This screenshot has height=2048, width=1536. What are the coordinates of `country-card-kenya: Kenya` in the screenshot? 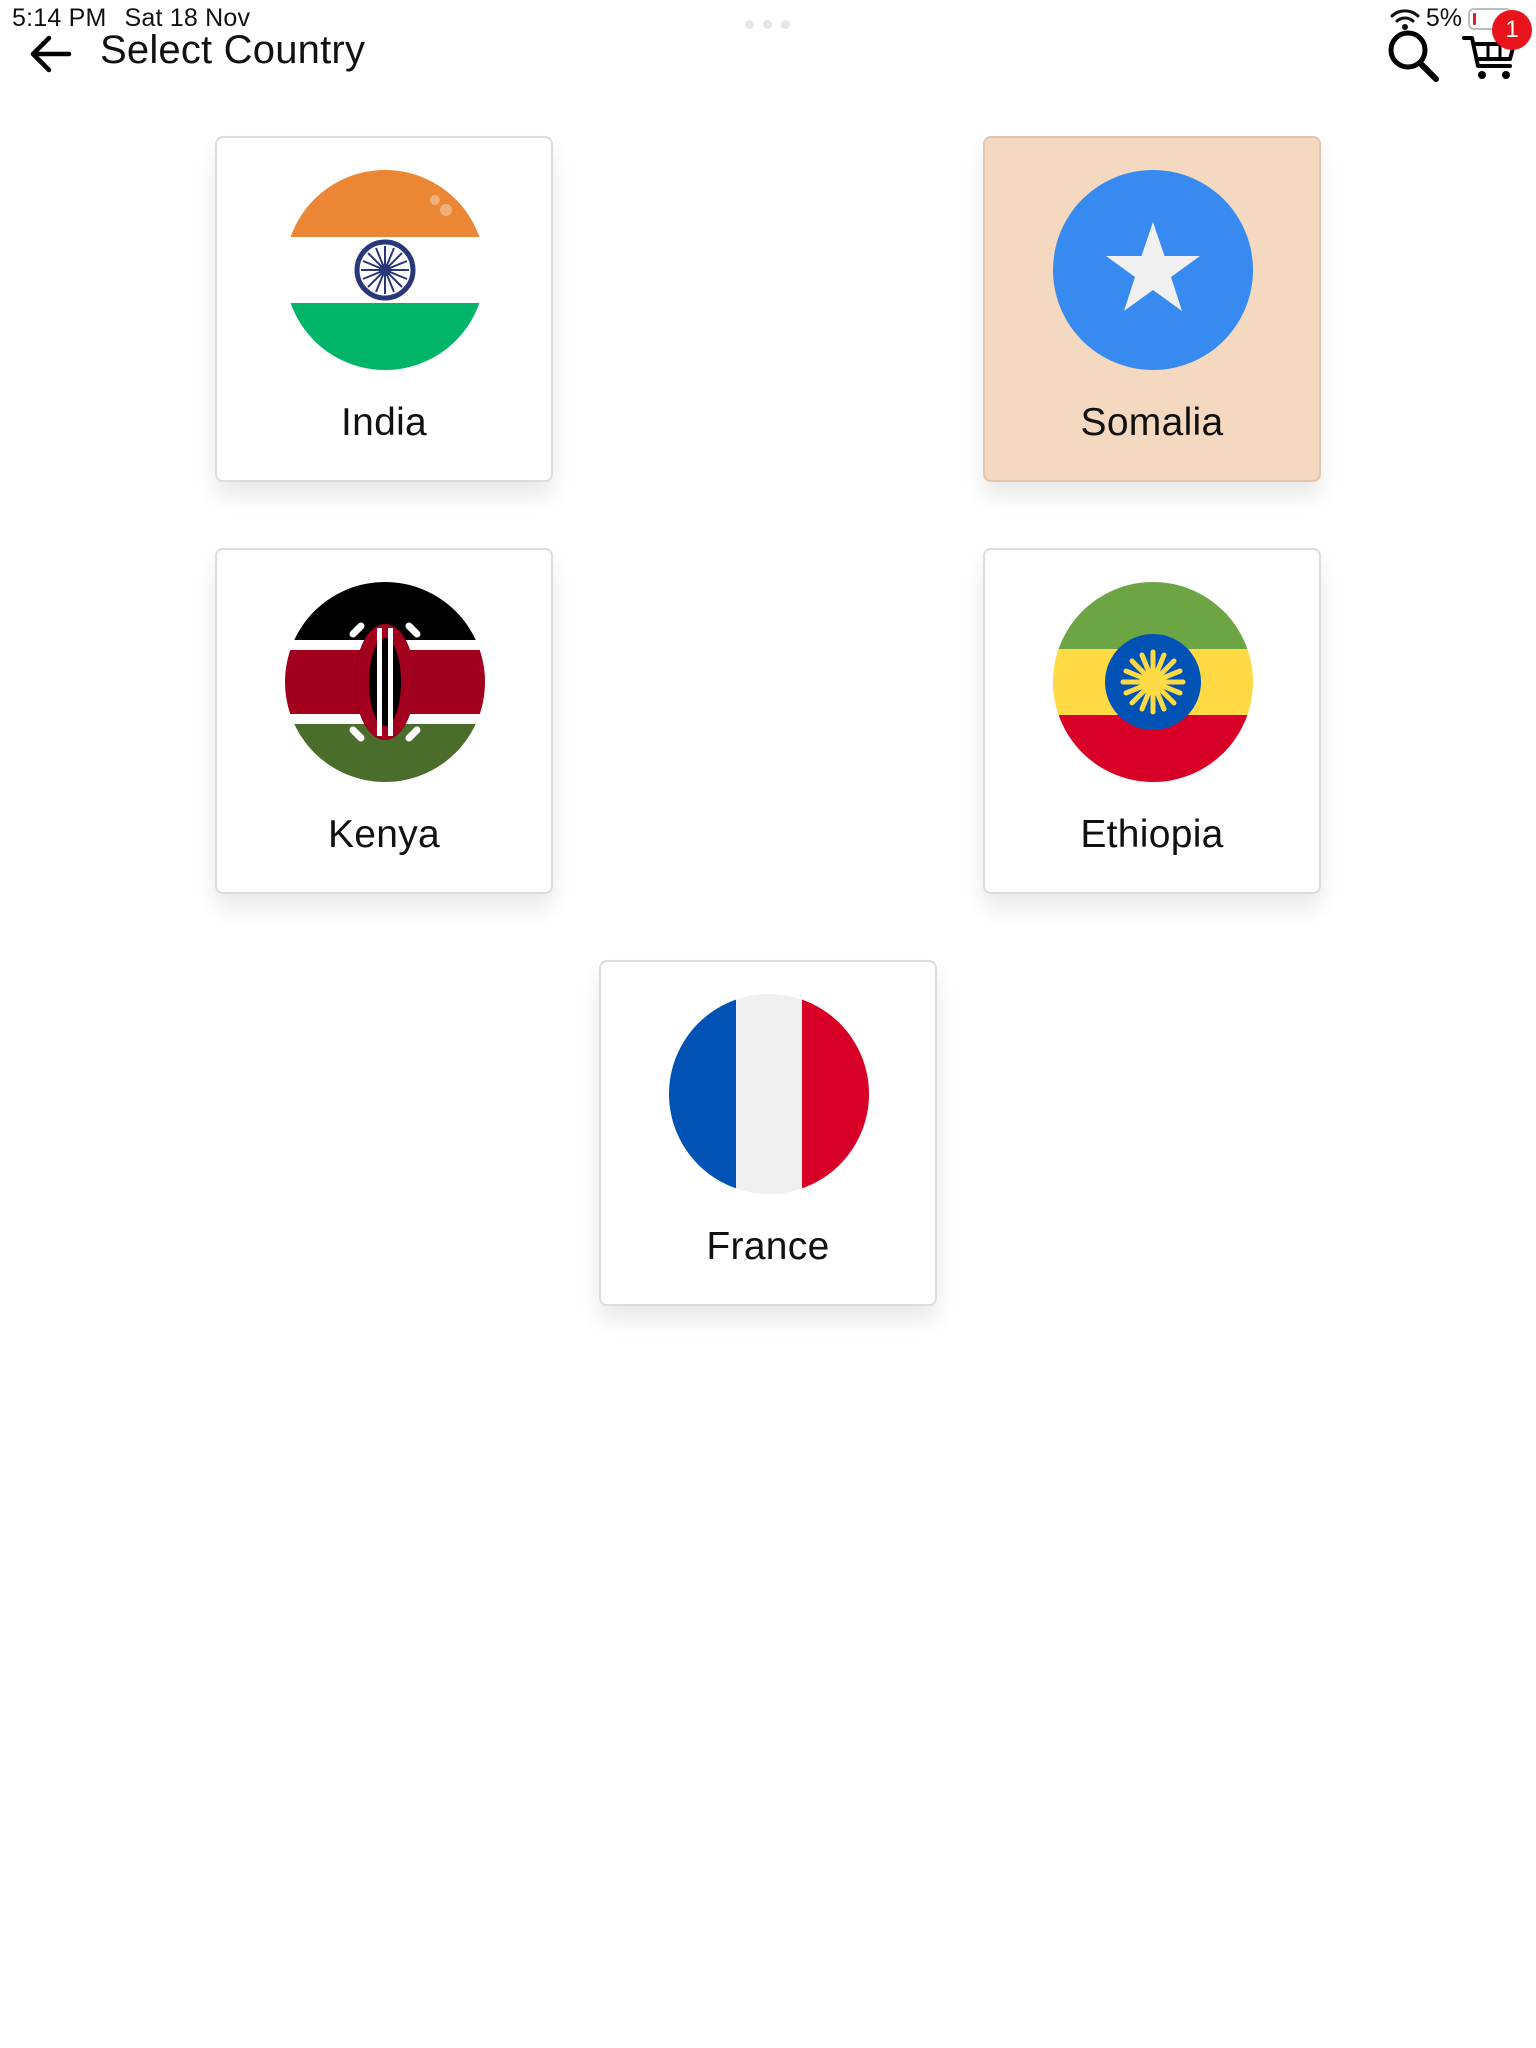 It's located at (384, 721).